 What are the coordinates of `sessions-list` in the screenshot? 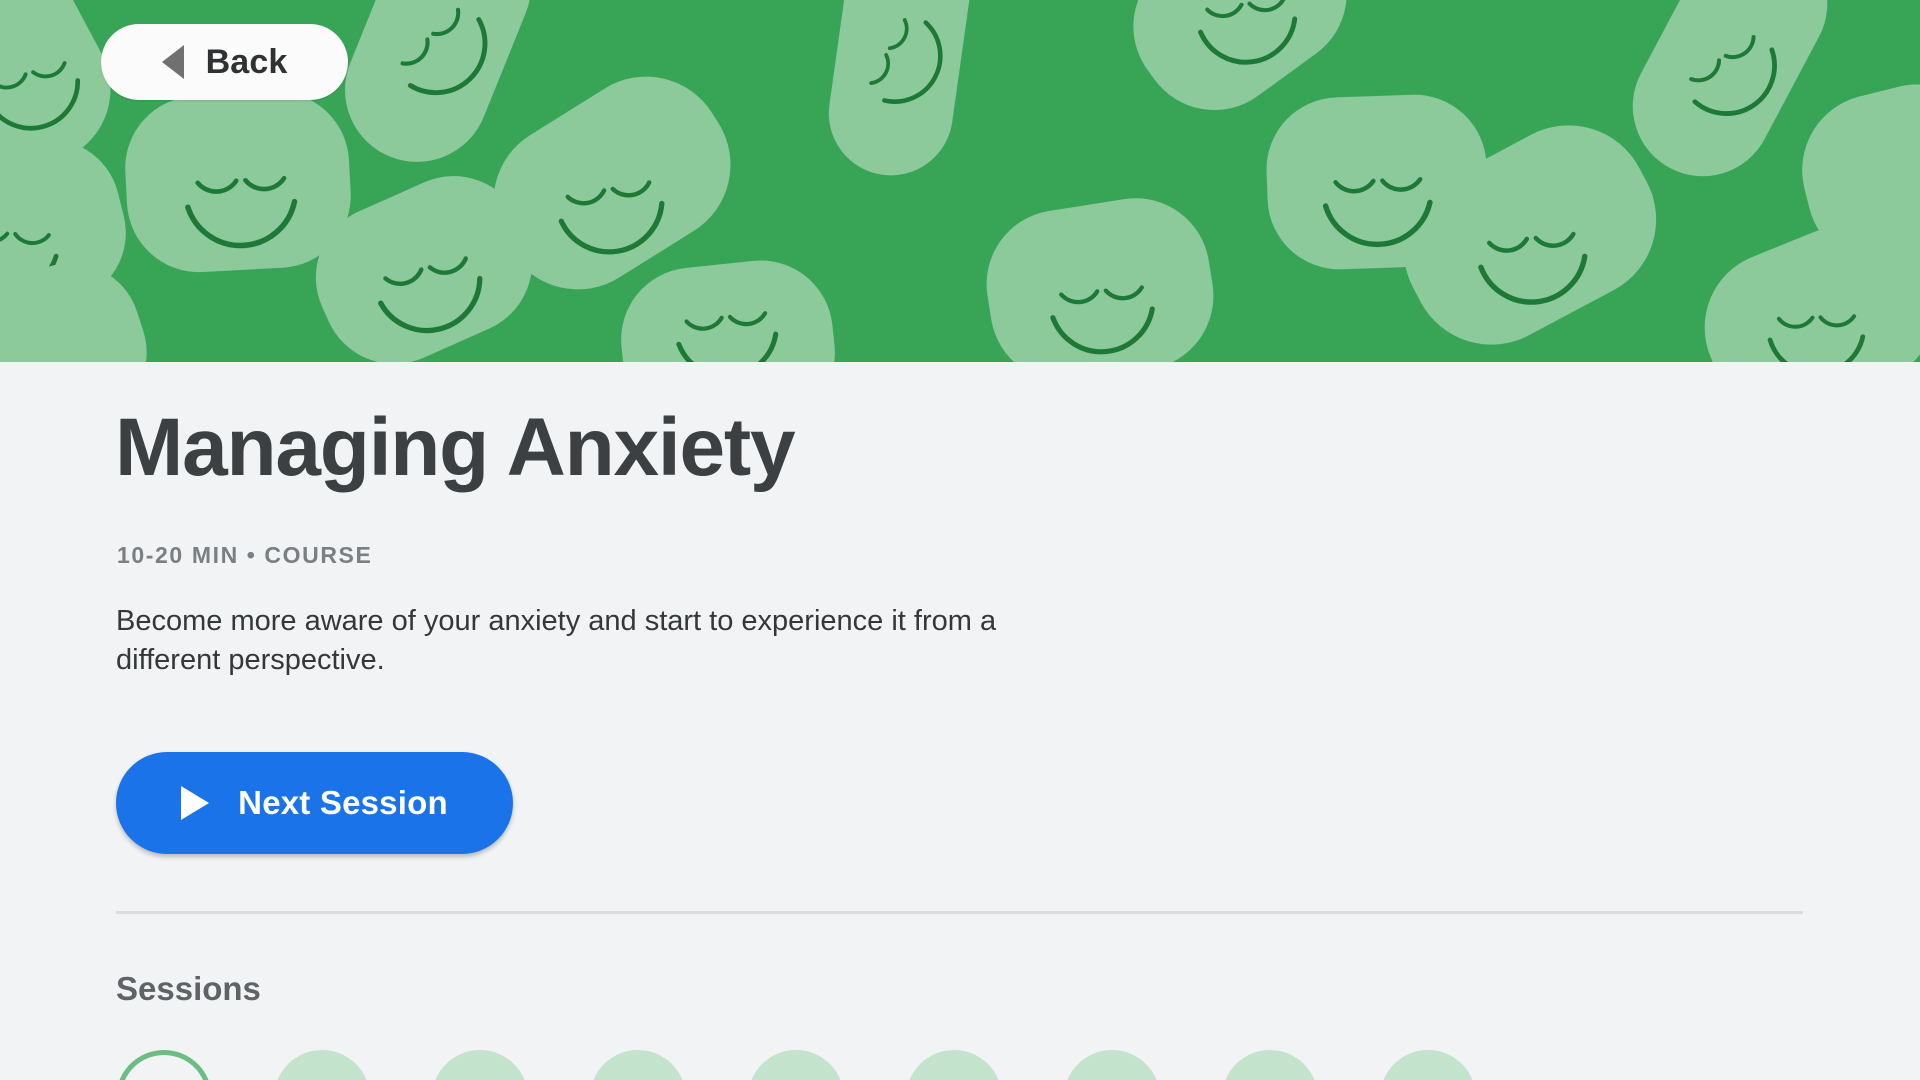 It's located at (796, 1065).